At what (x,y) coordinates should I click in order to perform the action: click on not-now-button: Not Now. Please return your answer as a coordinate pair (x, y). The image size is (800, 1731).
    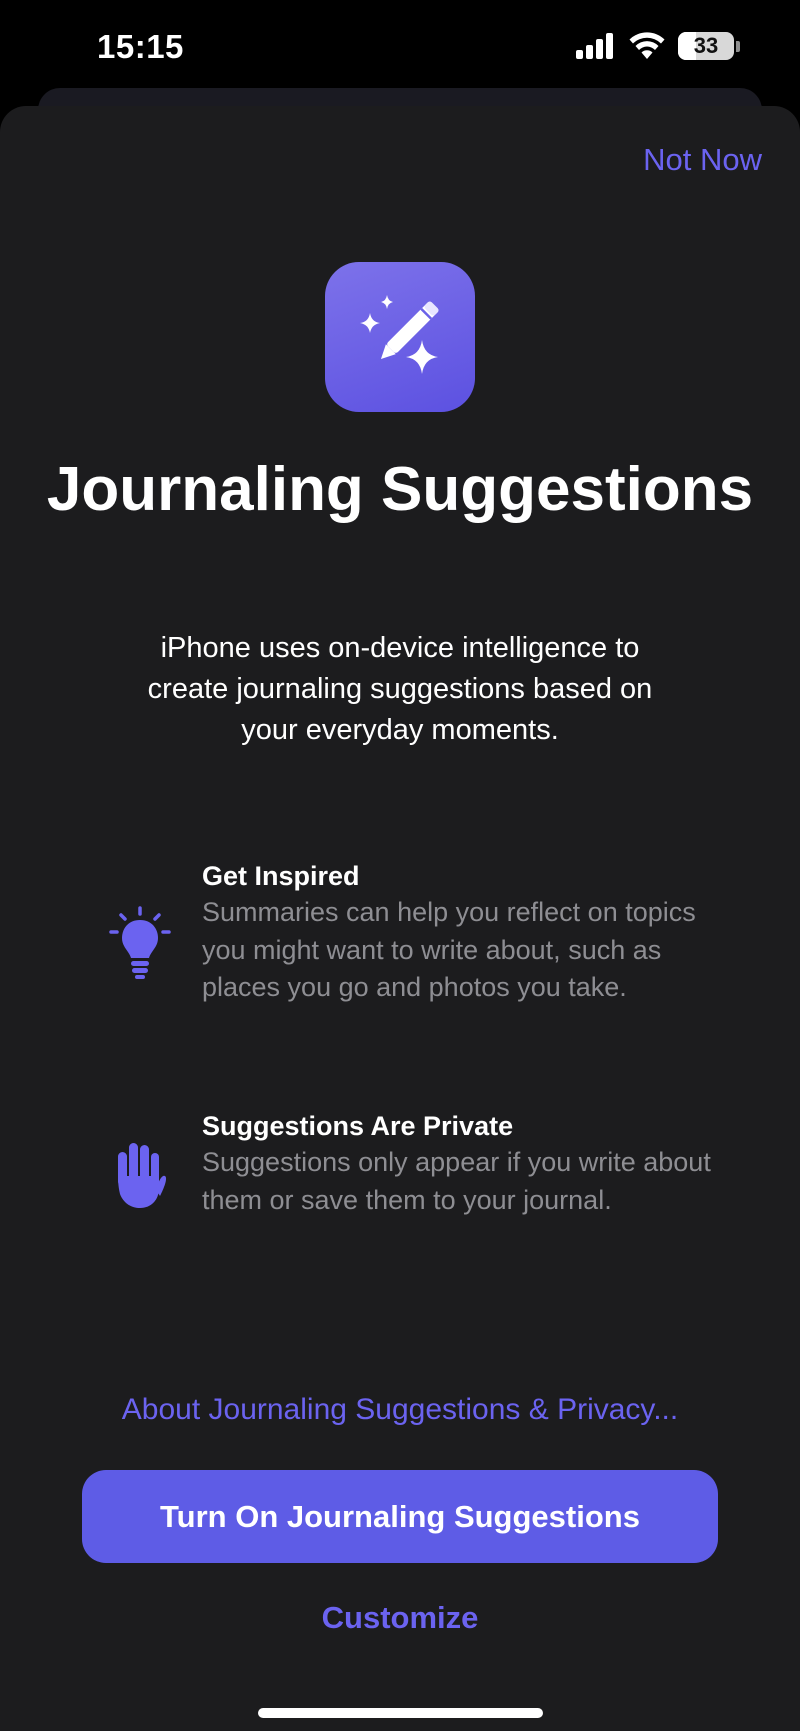
    Looking at the image, I should click on (702, 160).